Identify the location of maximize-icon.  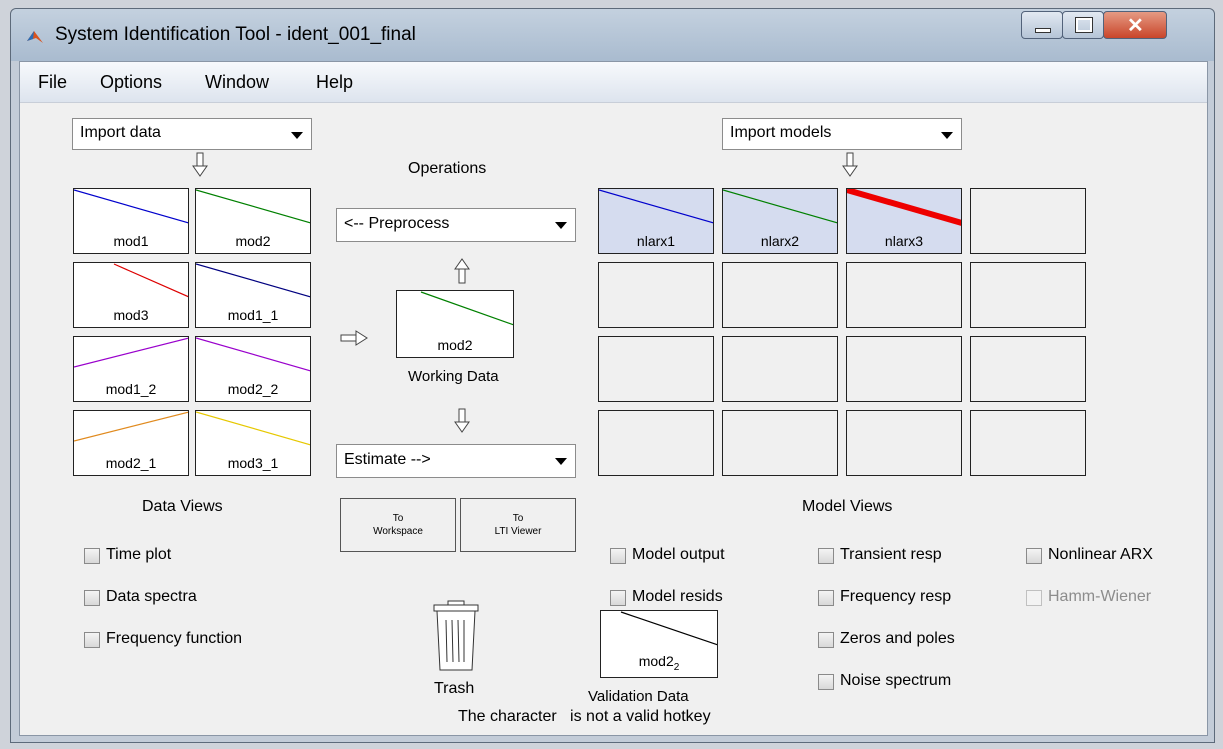
(1084, 25).